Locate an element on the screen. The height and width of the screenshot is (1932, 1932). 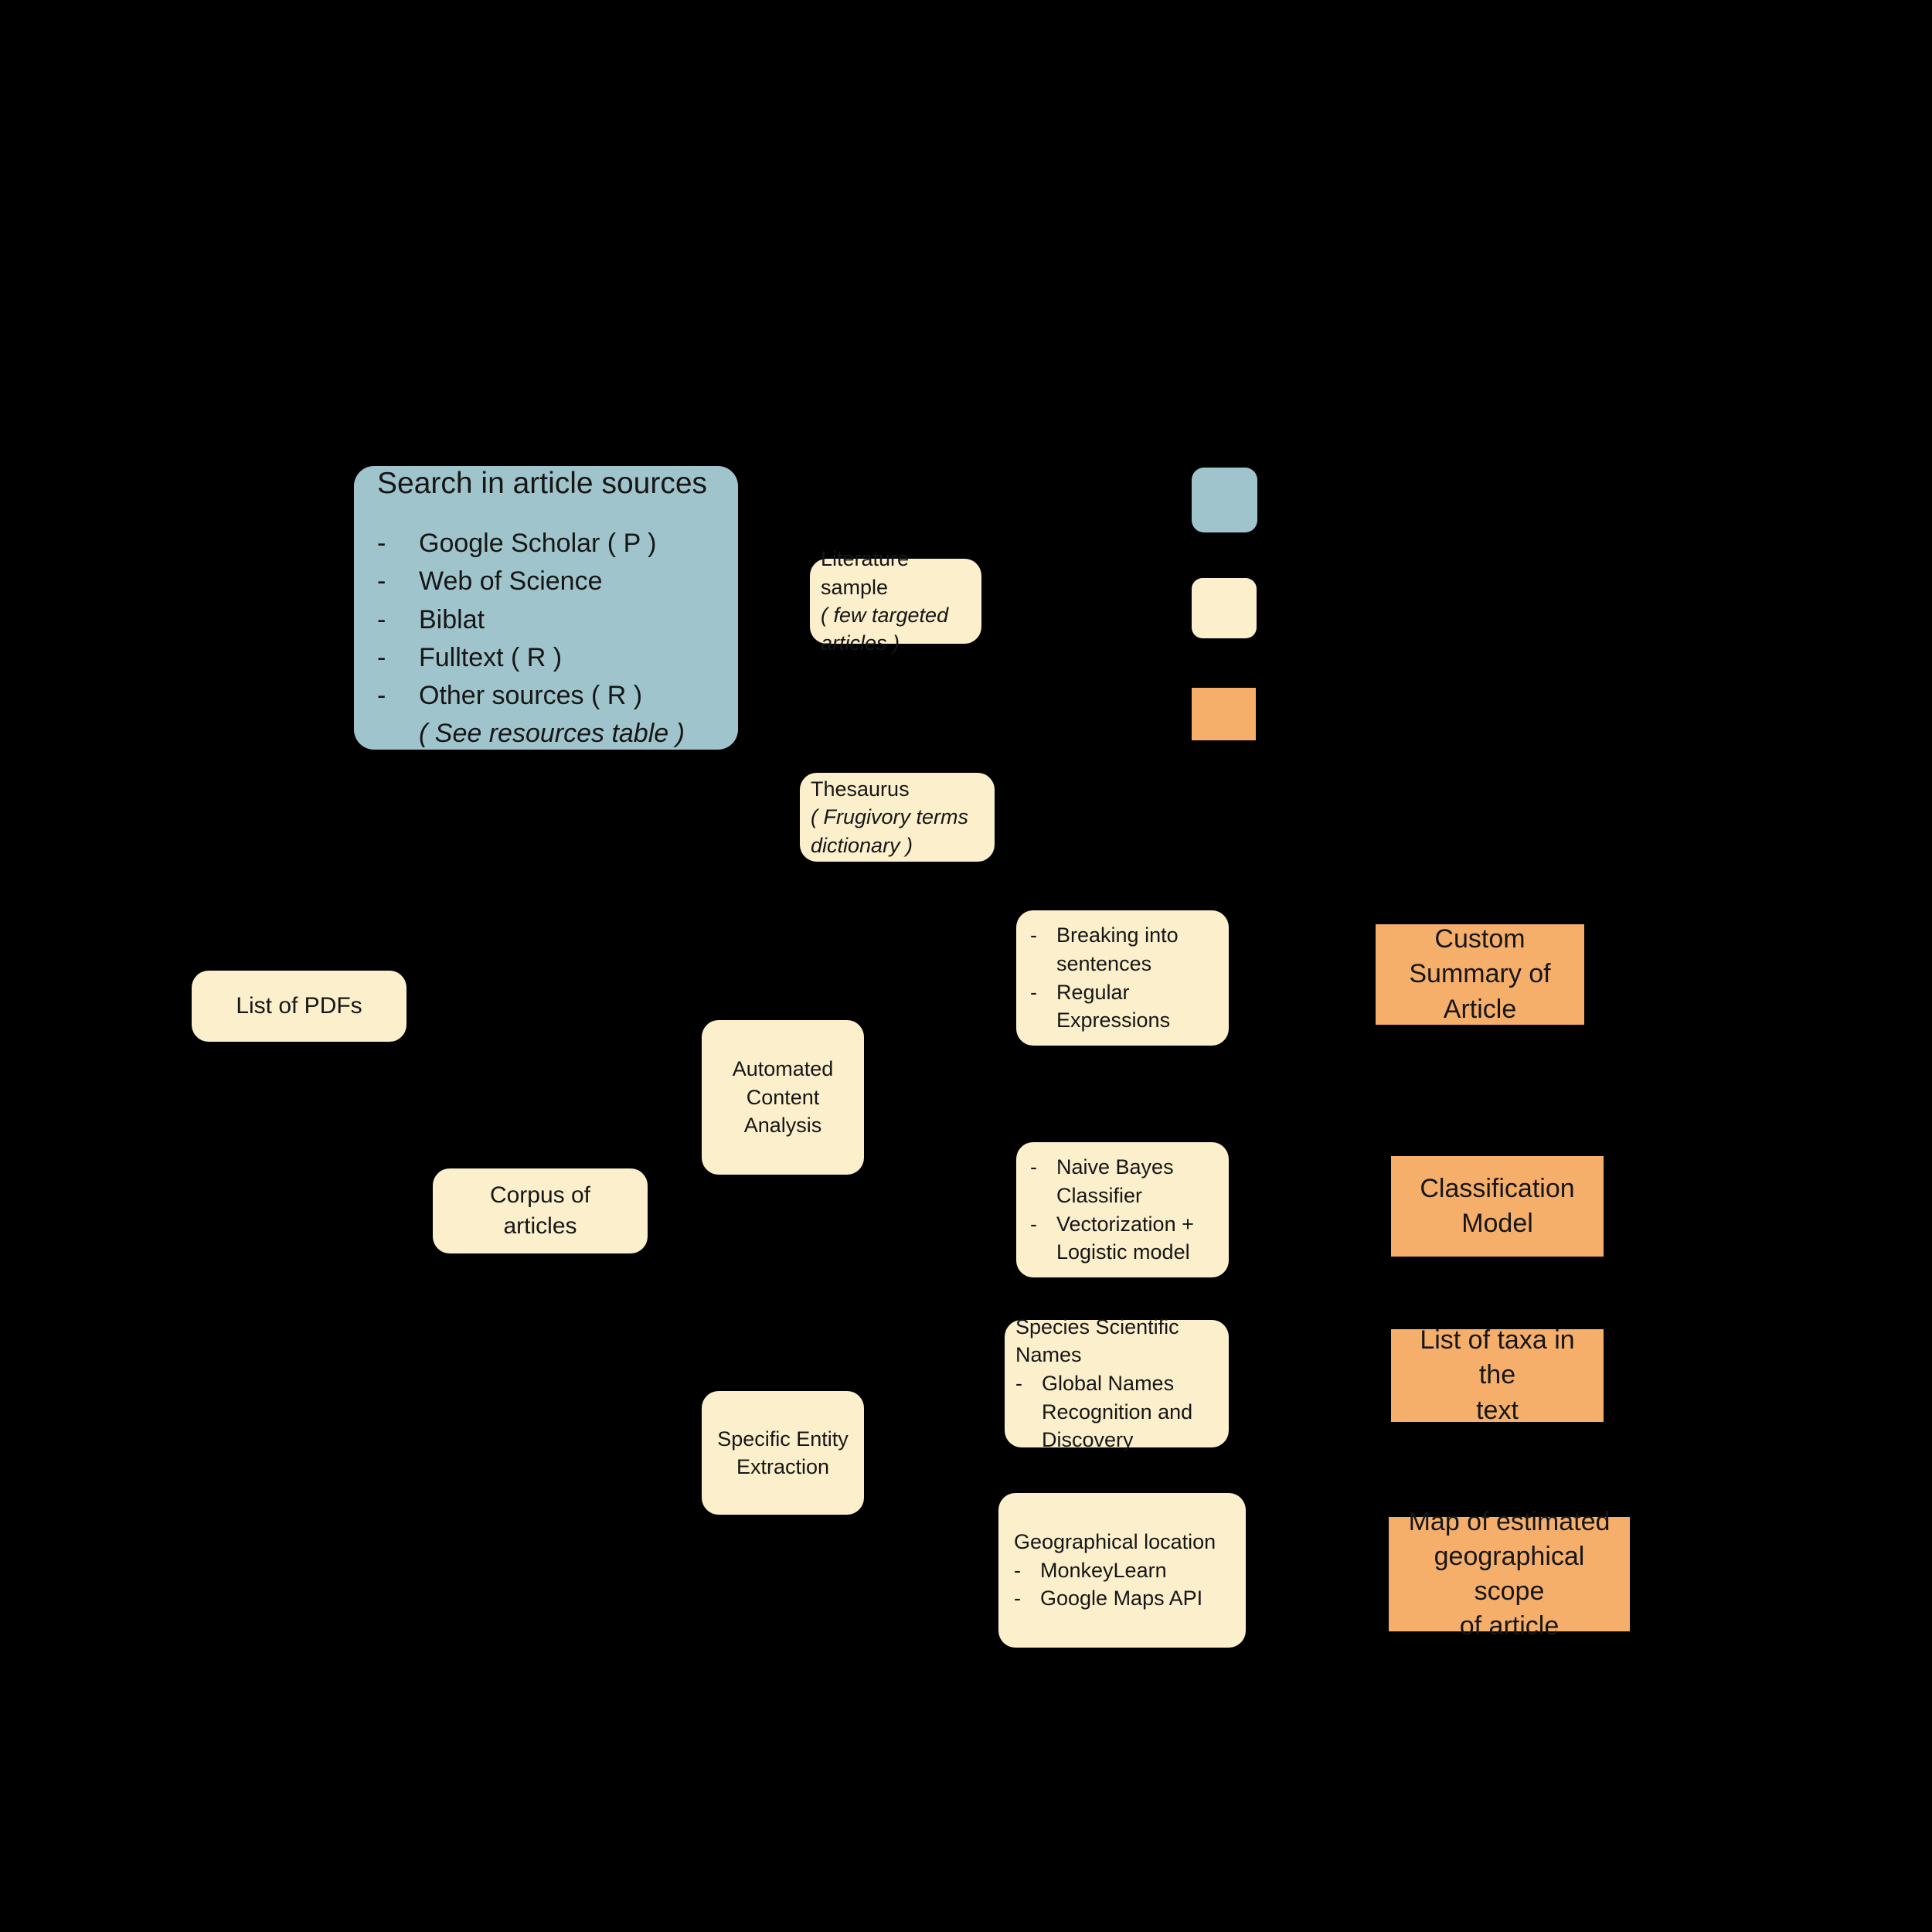
literature-sample-note2: articles ) is located at coordinates (861, 643).